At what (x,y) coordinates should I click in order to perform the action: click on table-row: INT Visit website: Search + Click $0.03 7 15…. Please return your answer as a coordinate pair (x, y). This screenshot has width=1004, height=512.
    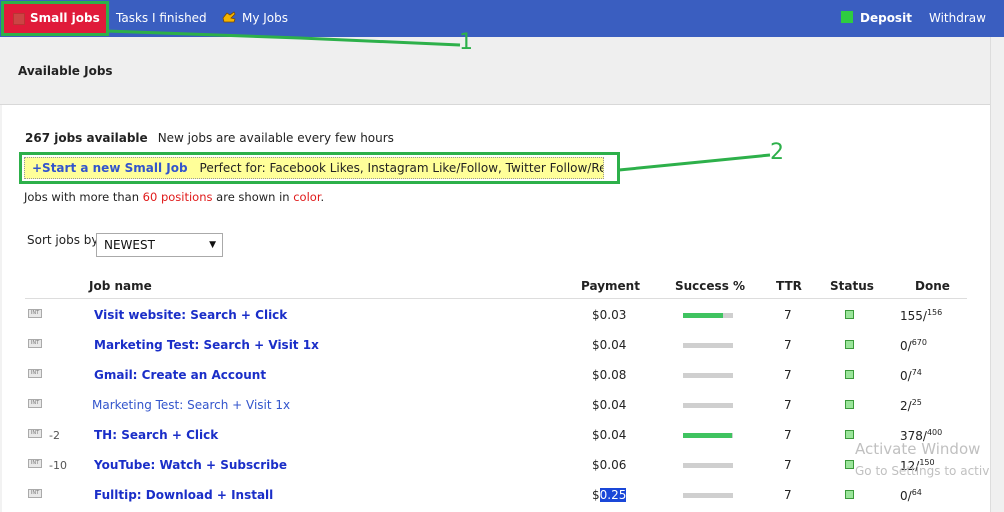
    Looking at the image, I should click on (496, 315).